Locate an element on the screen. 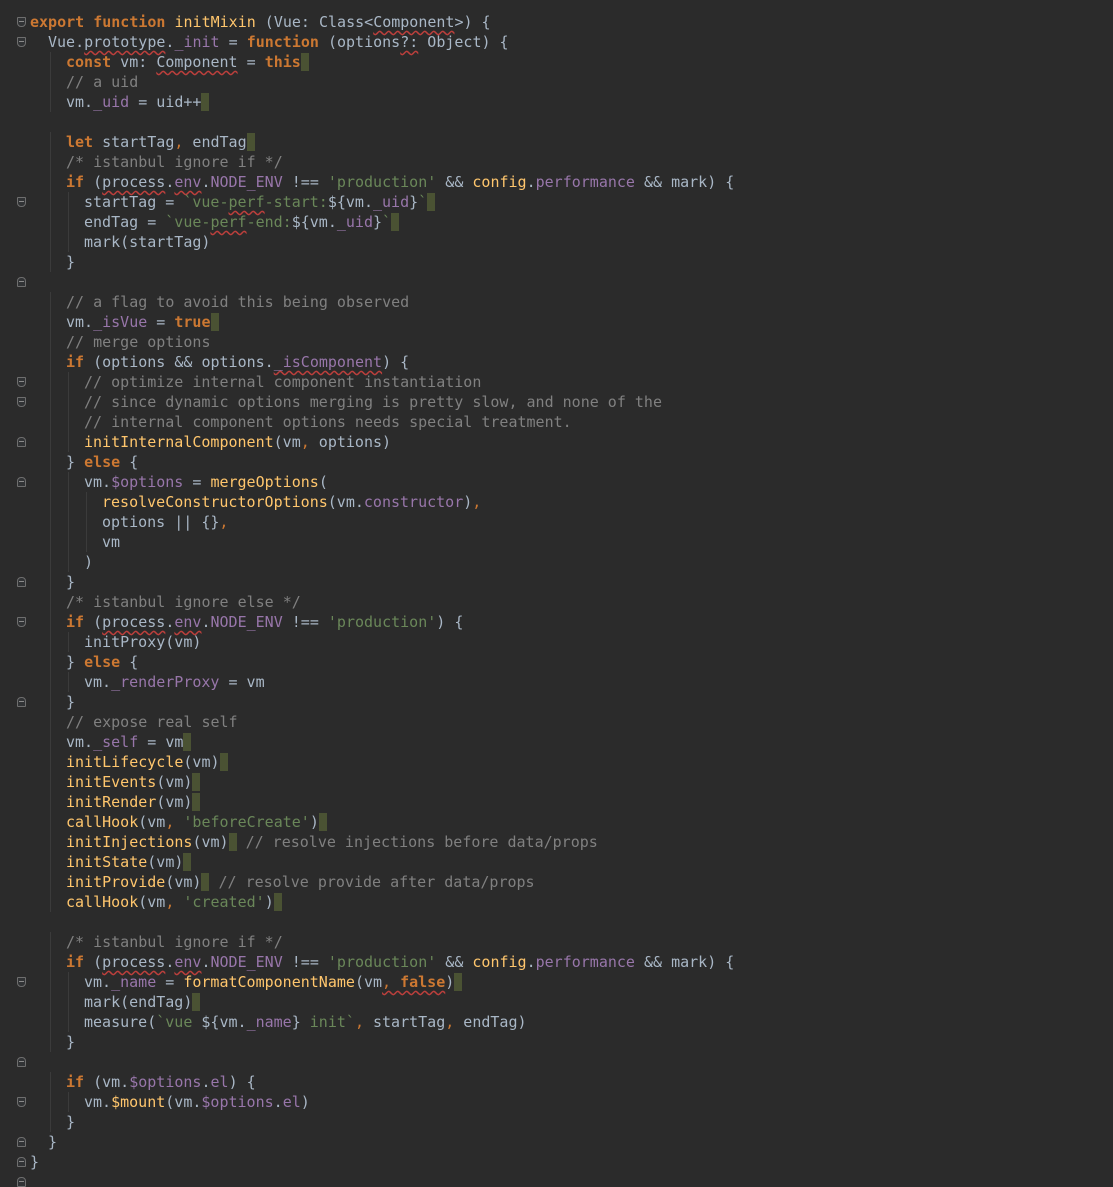 The width and height of the screenshot is (1113, 1187). code-token: , is located at coordinates (477, 502).